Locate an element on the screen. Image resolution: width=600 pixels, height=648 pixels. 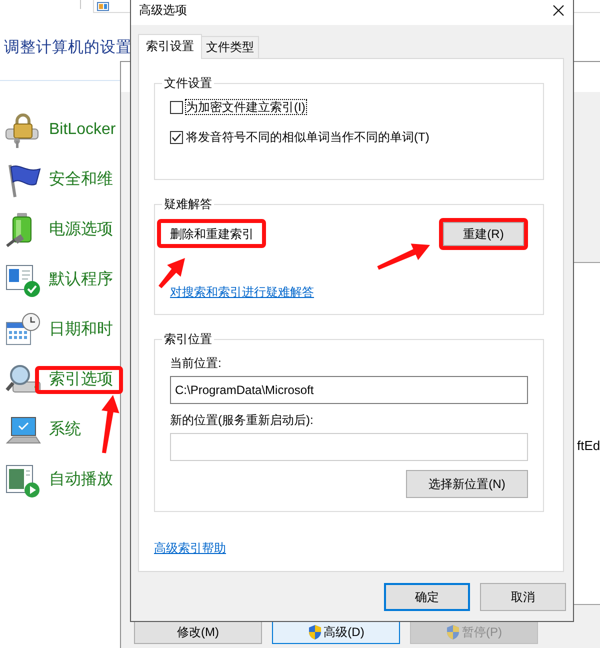
group-label: 疑难解答 is located at coordinates (188, 204).